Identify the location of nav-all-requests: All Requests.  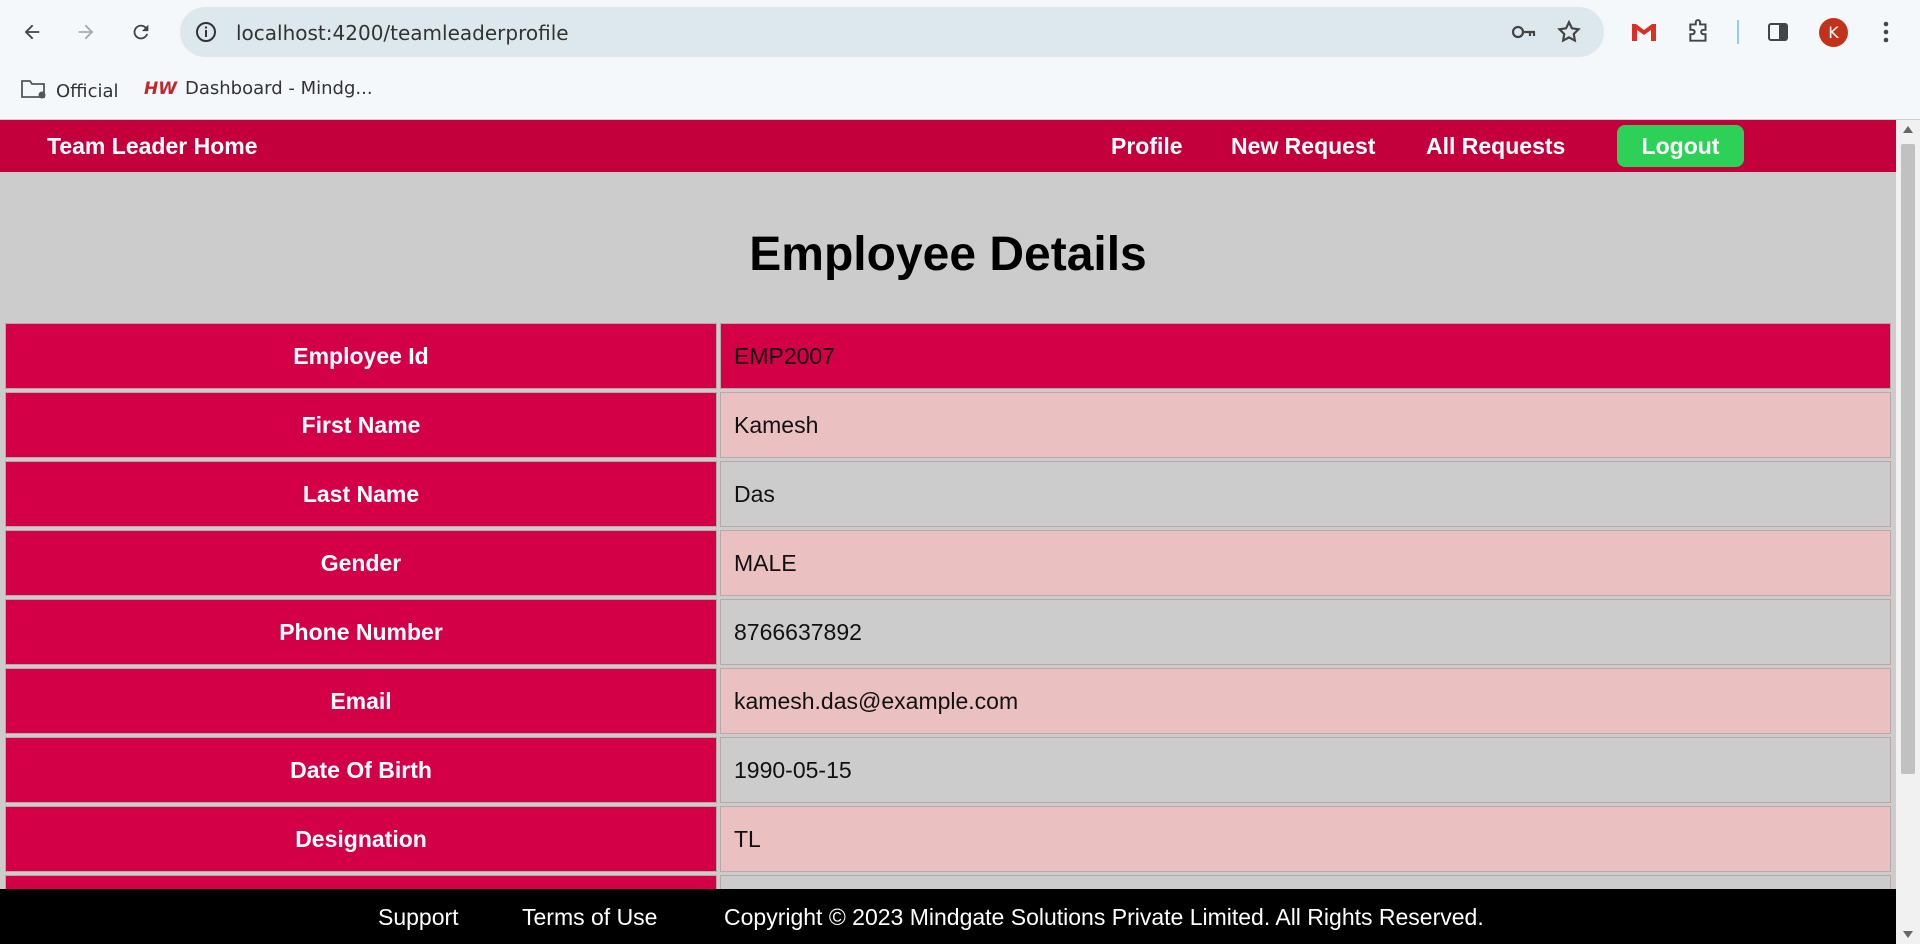
(1495, 146).